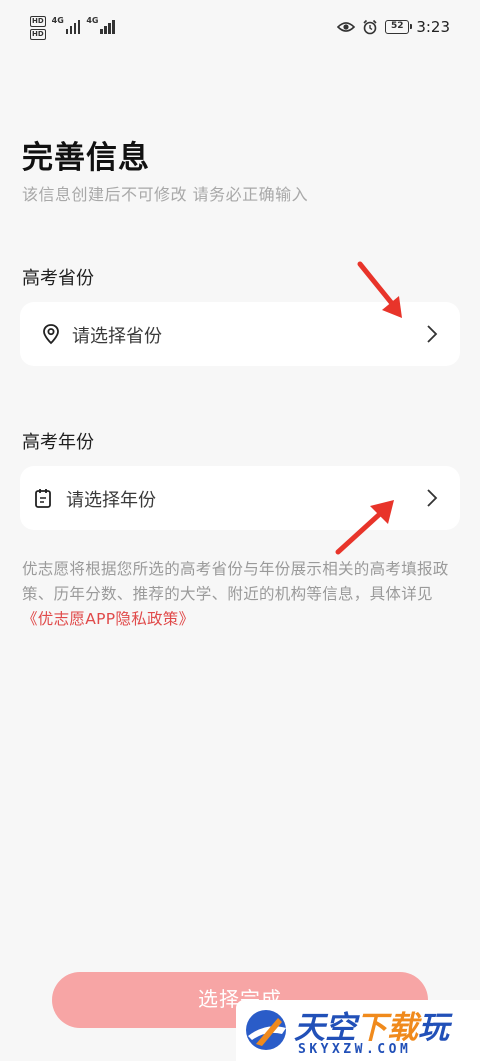  I want to click on watermark-url: SKYXZW.COM, so click(355, 1049).